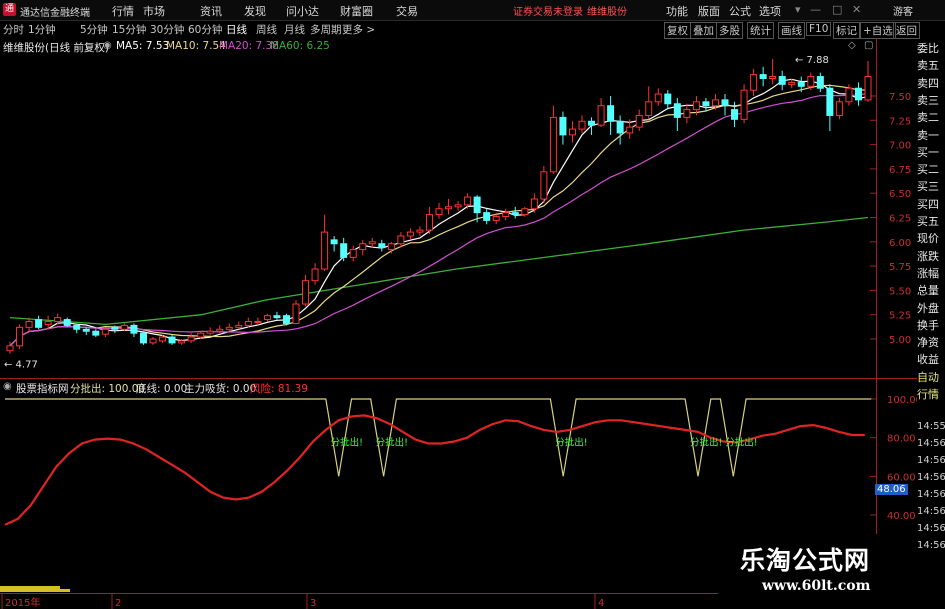 The height and width of the screenshot is (609, 945). Describe the element at coordinates (154, 11) in the screenshot. I see `menu-market: 市场` at that location.